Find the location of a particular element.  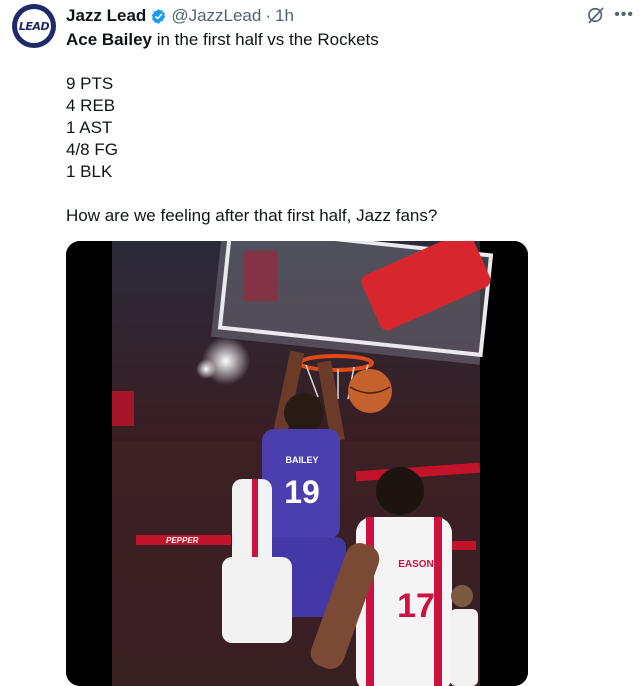

headline-rest: in the first half vs the Rockets is located at coordinates (265, 39).